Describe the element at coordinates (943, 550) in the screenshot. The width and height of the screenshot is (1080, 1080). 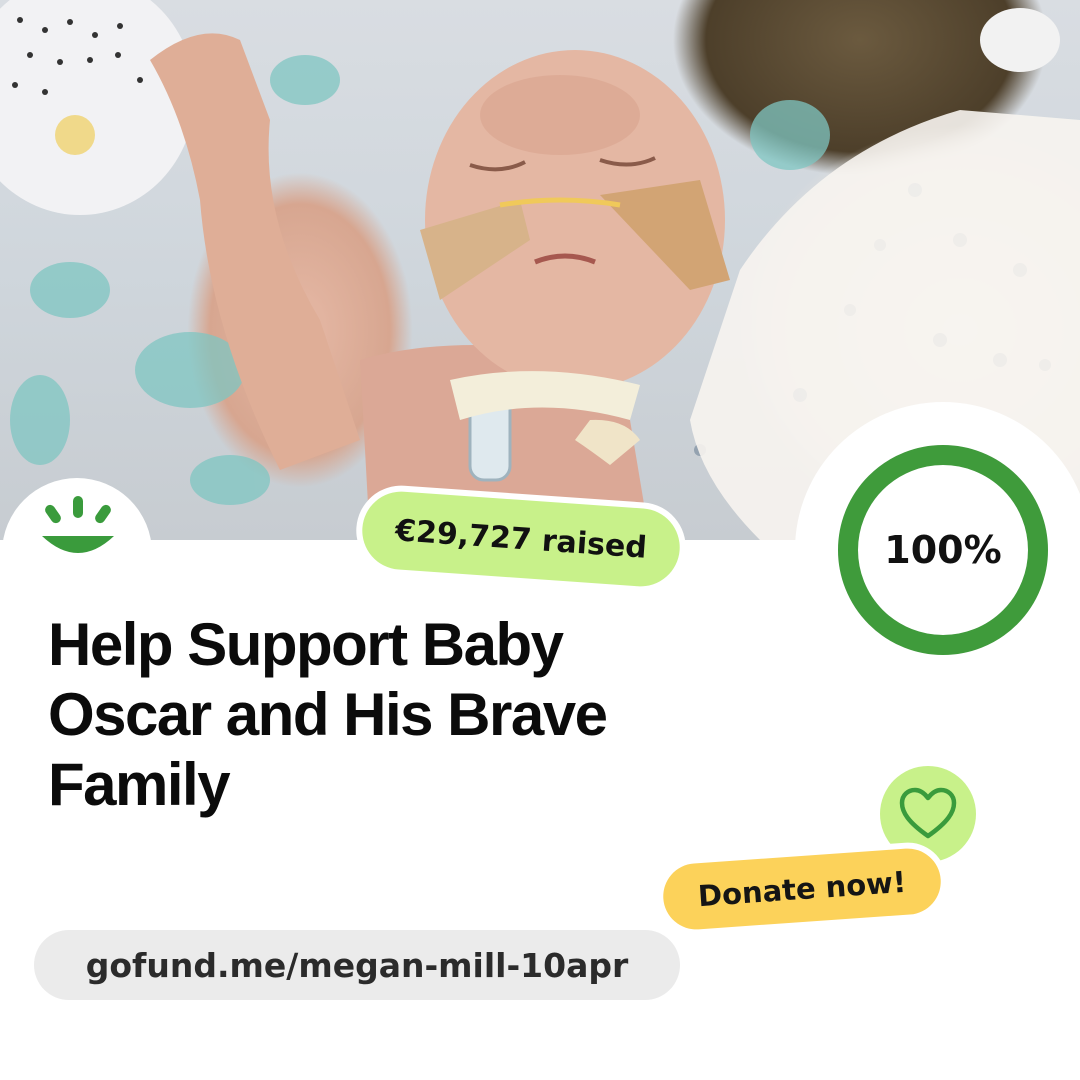
I see `progress-percent-label: 100%` at that location.